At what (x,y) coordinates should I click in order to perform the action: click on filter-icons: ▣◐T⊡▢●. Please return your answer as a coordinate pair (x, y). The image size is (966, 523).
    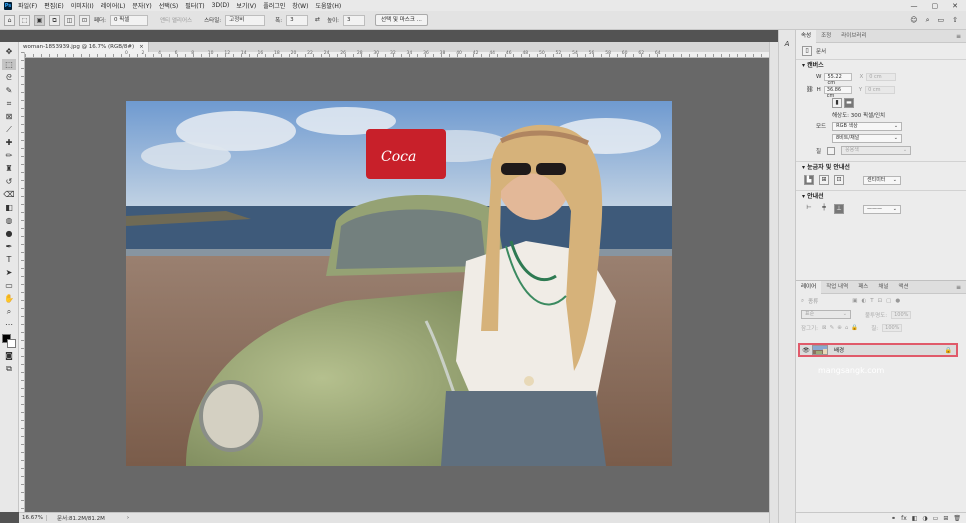
    Looking at the image, I should click on (878, 301).